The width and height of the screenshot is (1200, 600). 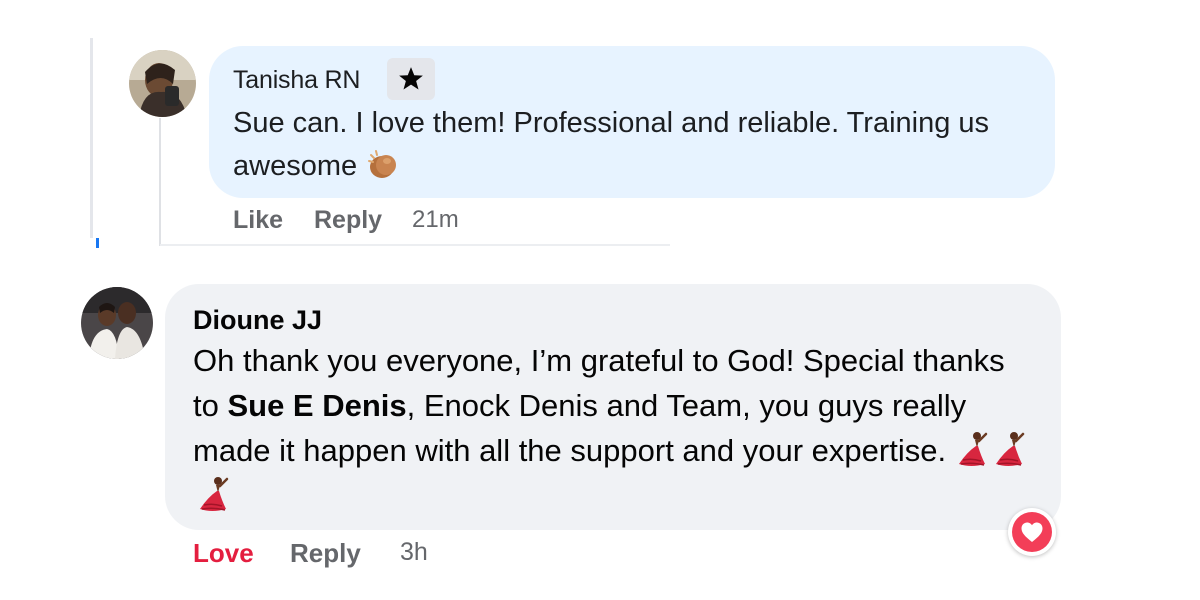 I want to click on top-fan-badge, so click(x=411, y=79).